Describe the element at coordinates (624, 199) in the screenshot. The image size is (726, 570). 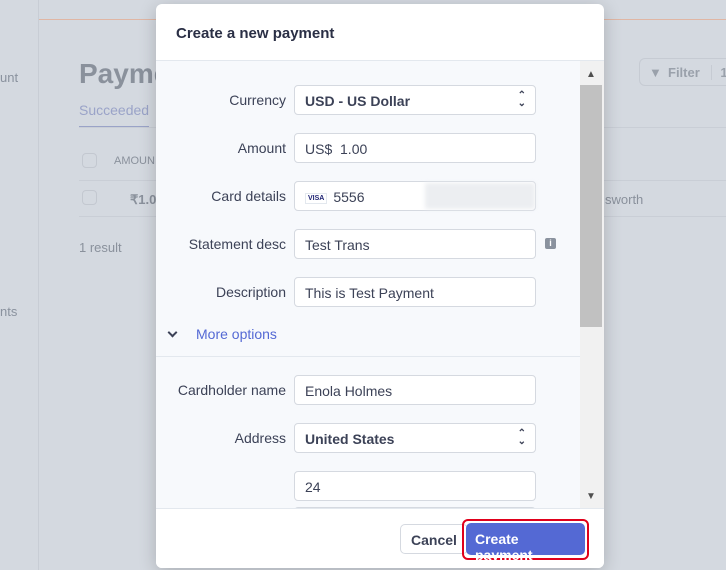
I see `row-customer: sworth` at that location.